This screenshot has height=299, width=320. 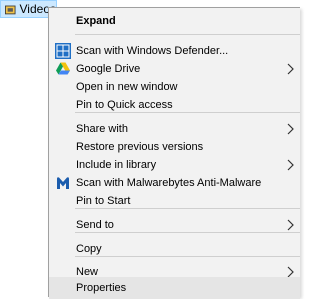 What do you see at coordinates (103, 201) in the screenshot?
I see `menu-item-label: Pin to Start` at bounding box center [103, 201].